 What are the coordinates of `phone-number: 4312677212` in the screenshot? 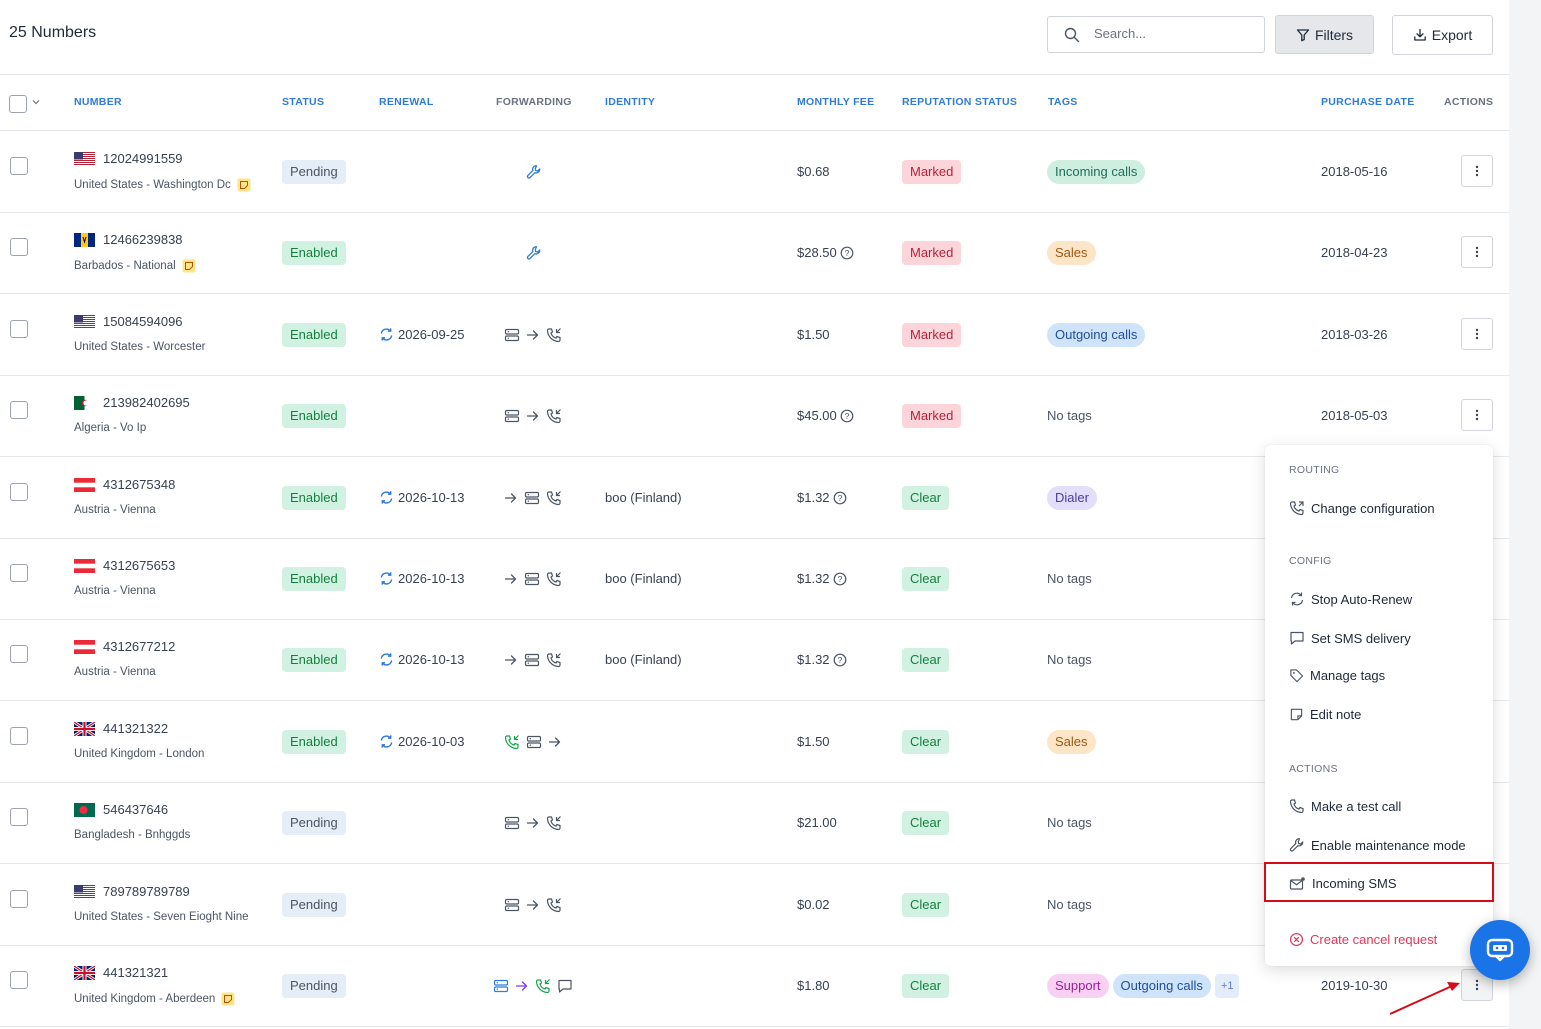 It's located at (139, 646).